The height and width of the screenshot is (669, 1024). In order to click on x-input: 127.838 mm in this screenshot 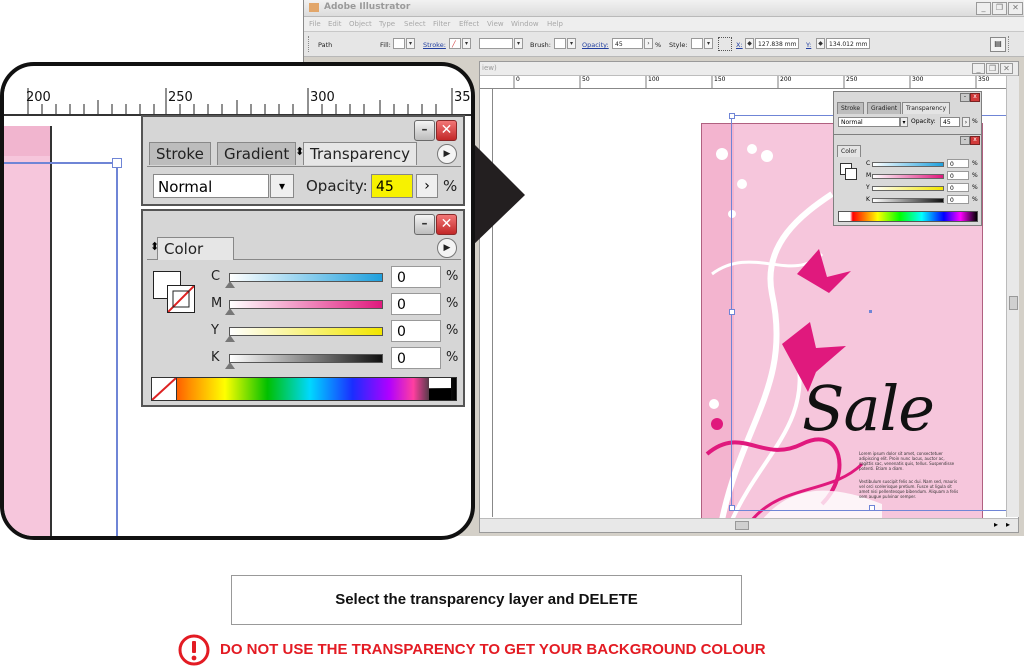, I will do `click(777, 43)`.